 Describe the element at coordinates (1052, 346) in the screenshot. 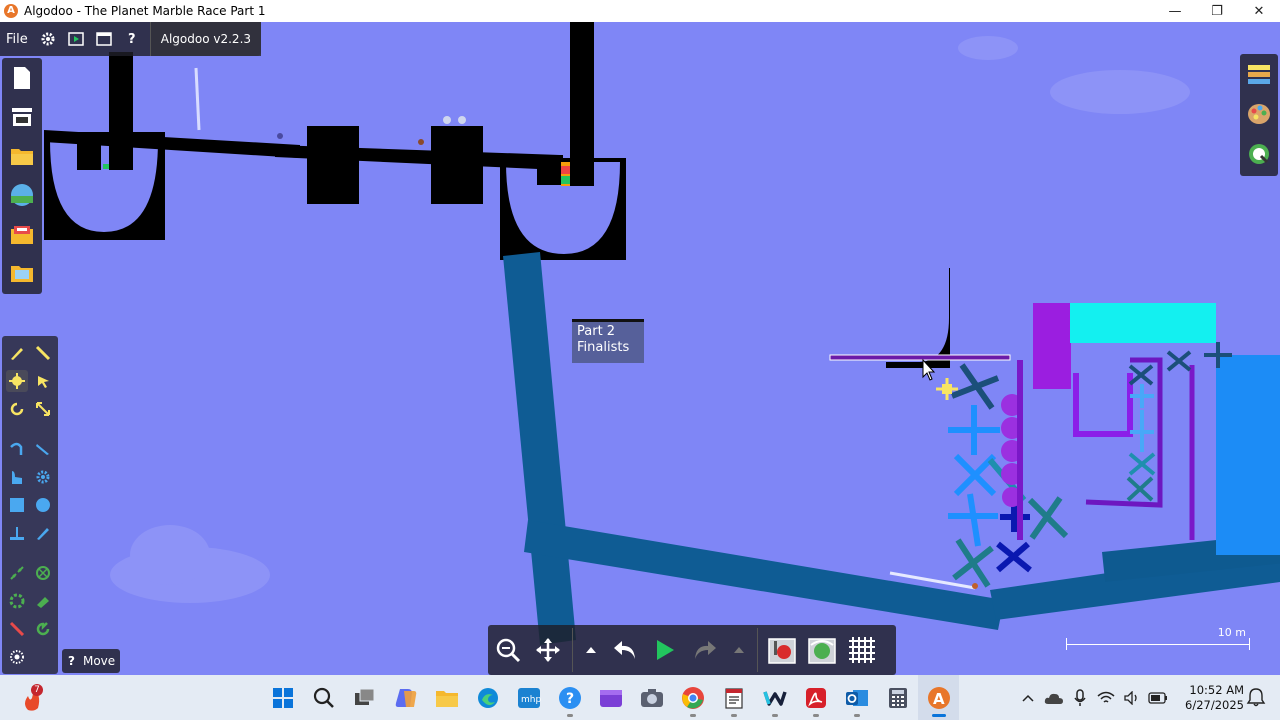

I see `purple-block` at that location.